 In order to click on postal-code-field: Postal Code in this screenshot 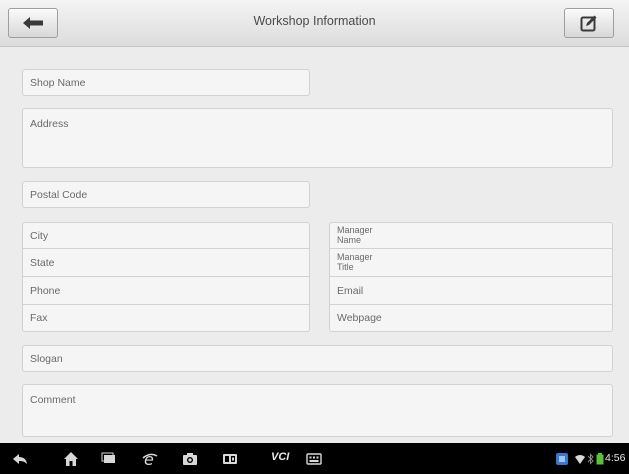, I will do `click(166, 194)`.